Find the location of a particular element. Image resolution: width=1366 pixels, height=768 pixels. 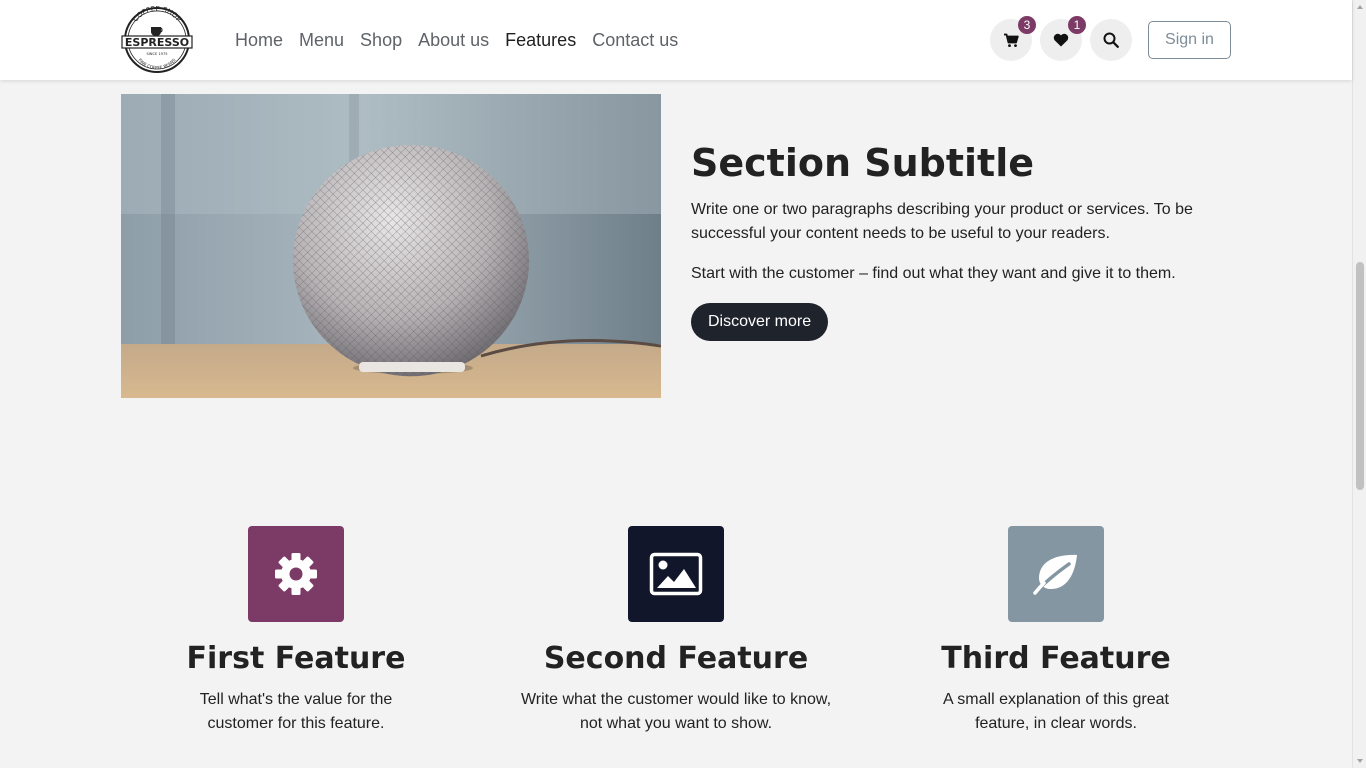

scrollbar-thumb is located at coordinates (1360, 376).